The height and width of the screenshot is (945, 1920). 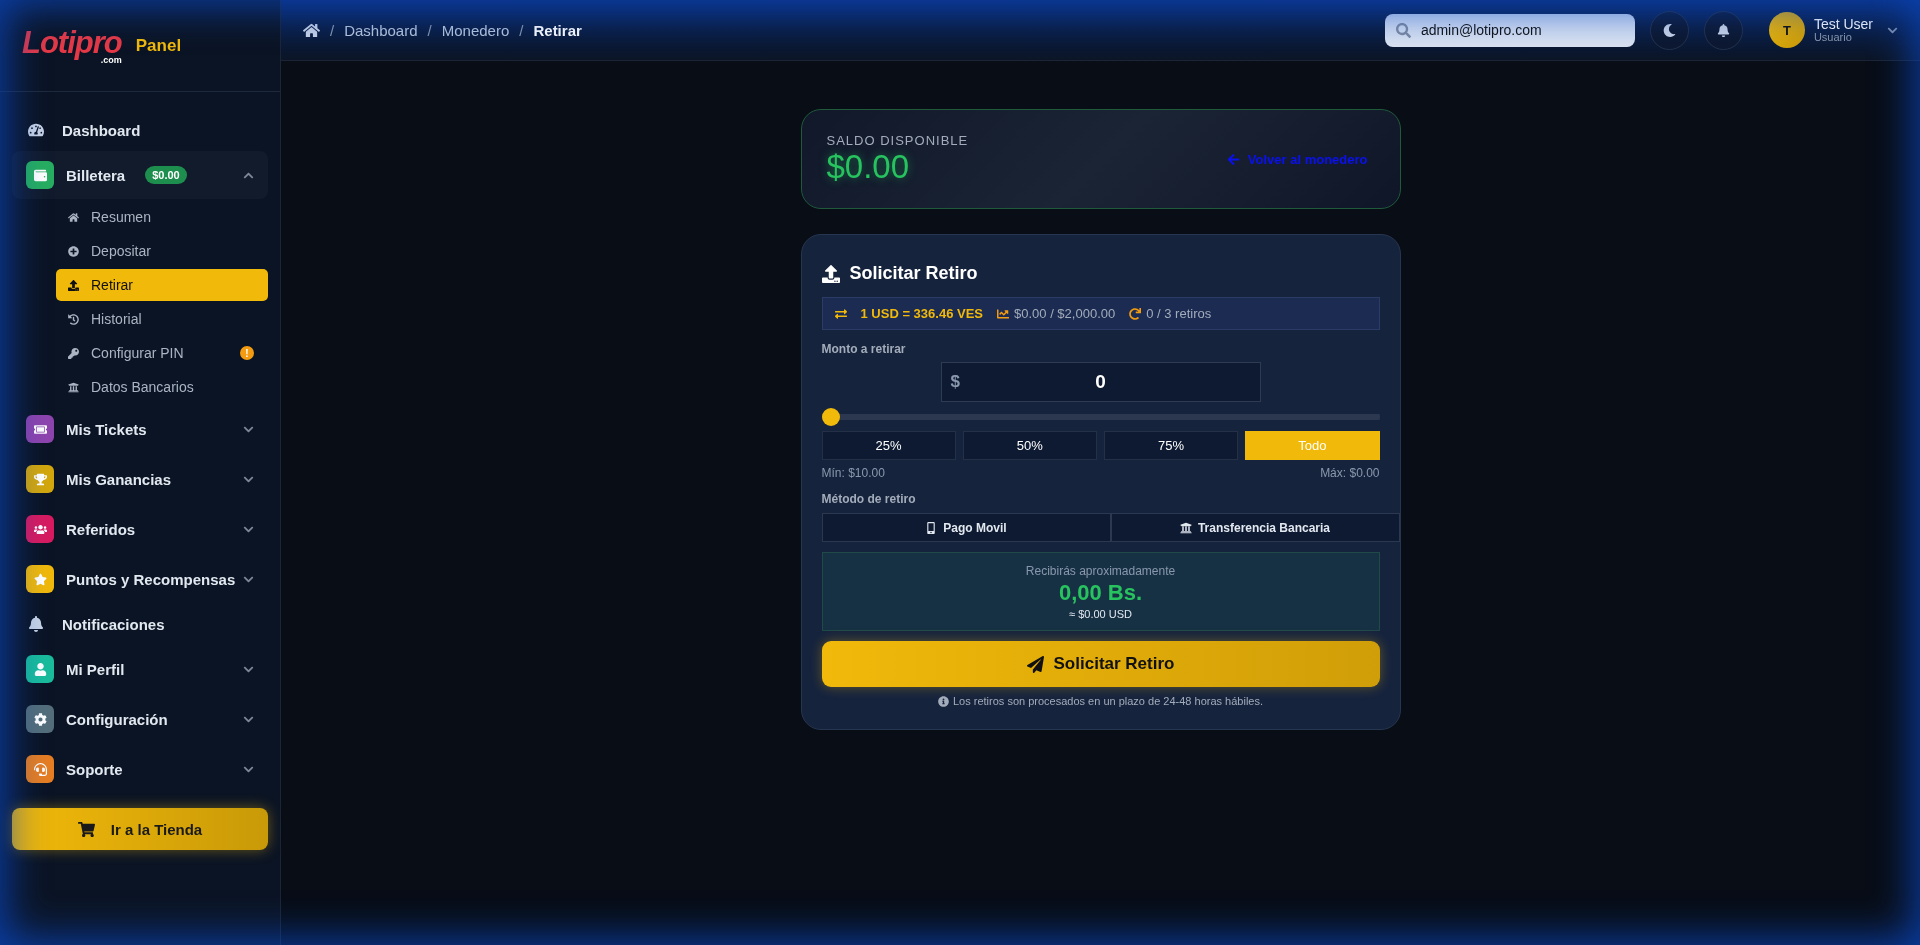 What do you see at coordinates (966, 527) in the screenshot?
I see `method-option: Pago Movil` at bounding box center [966, 527].